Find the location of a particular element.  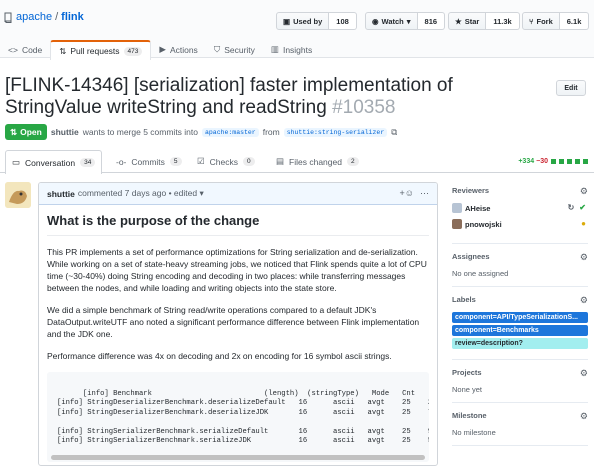

milestone-section: Milestone ⚙ No milestone is located at coordinates (520, 428).